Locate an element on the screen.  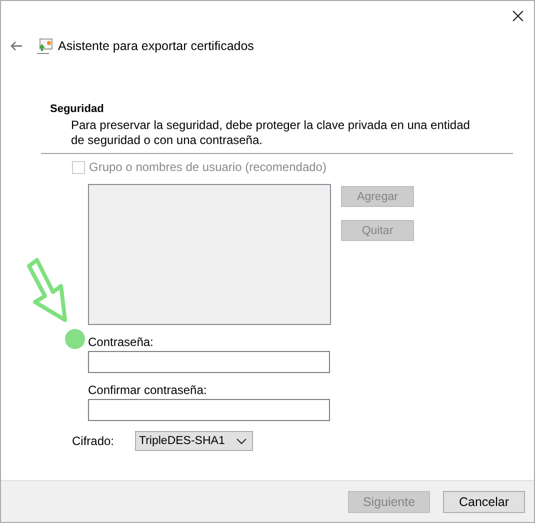
user-list-box is located at coordinates (209, 254).